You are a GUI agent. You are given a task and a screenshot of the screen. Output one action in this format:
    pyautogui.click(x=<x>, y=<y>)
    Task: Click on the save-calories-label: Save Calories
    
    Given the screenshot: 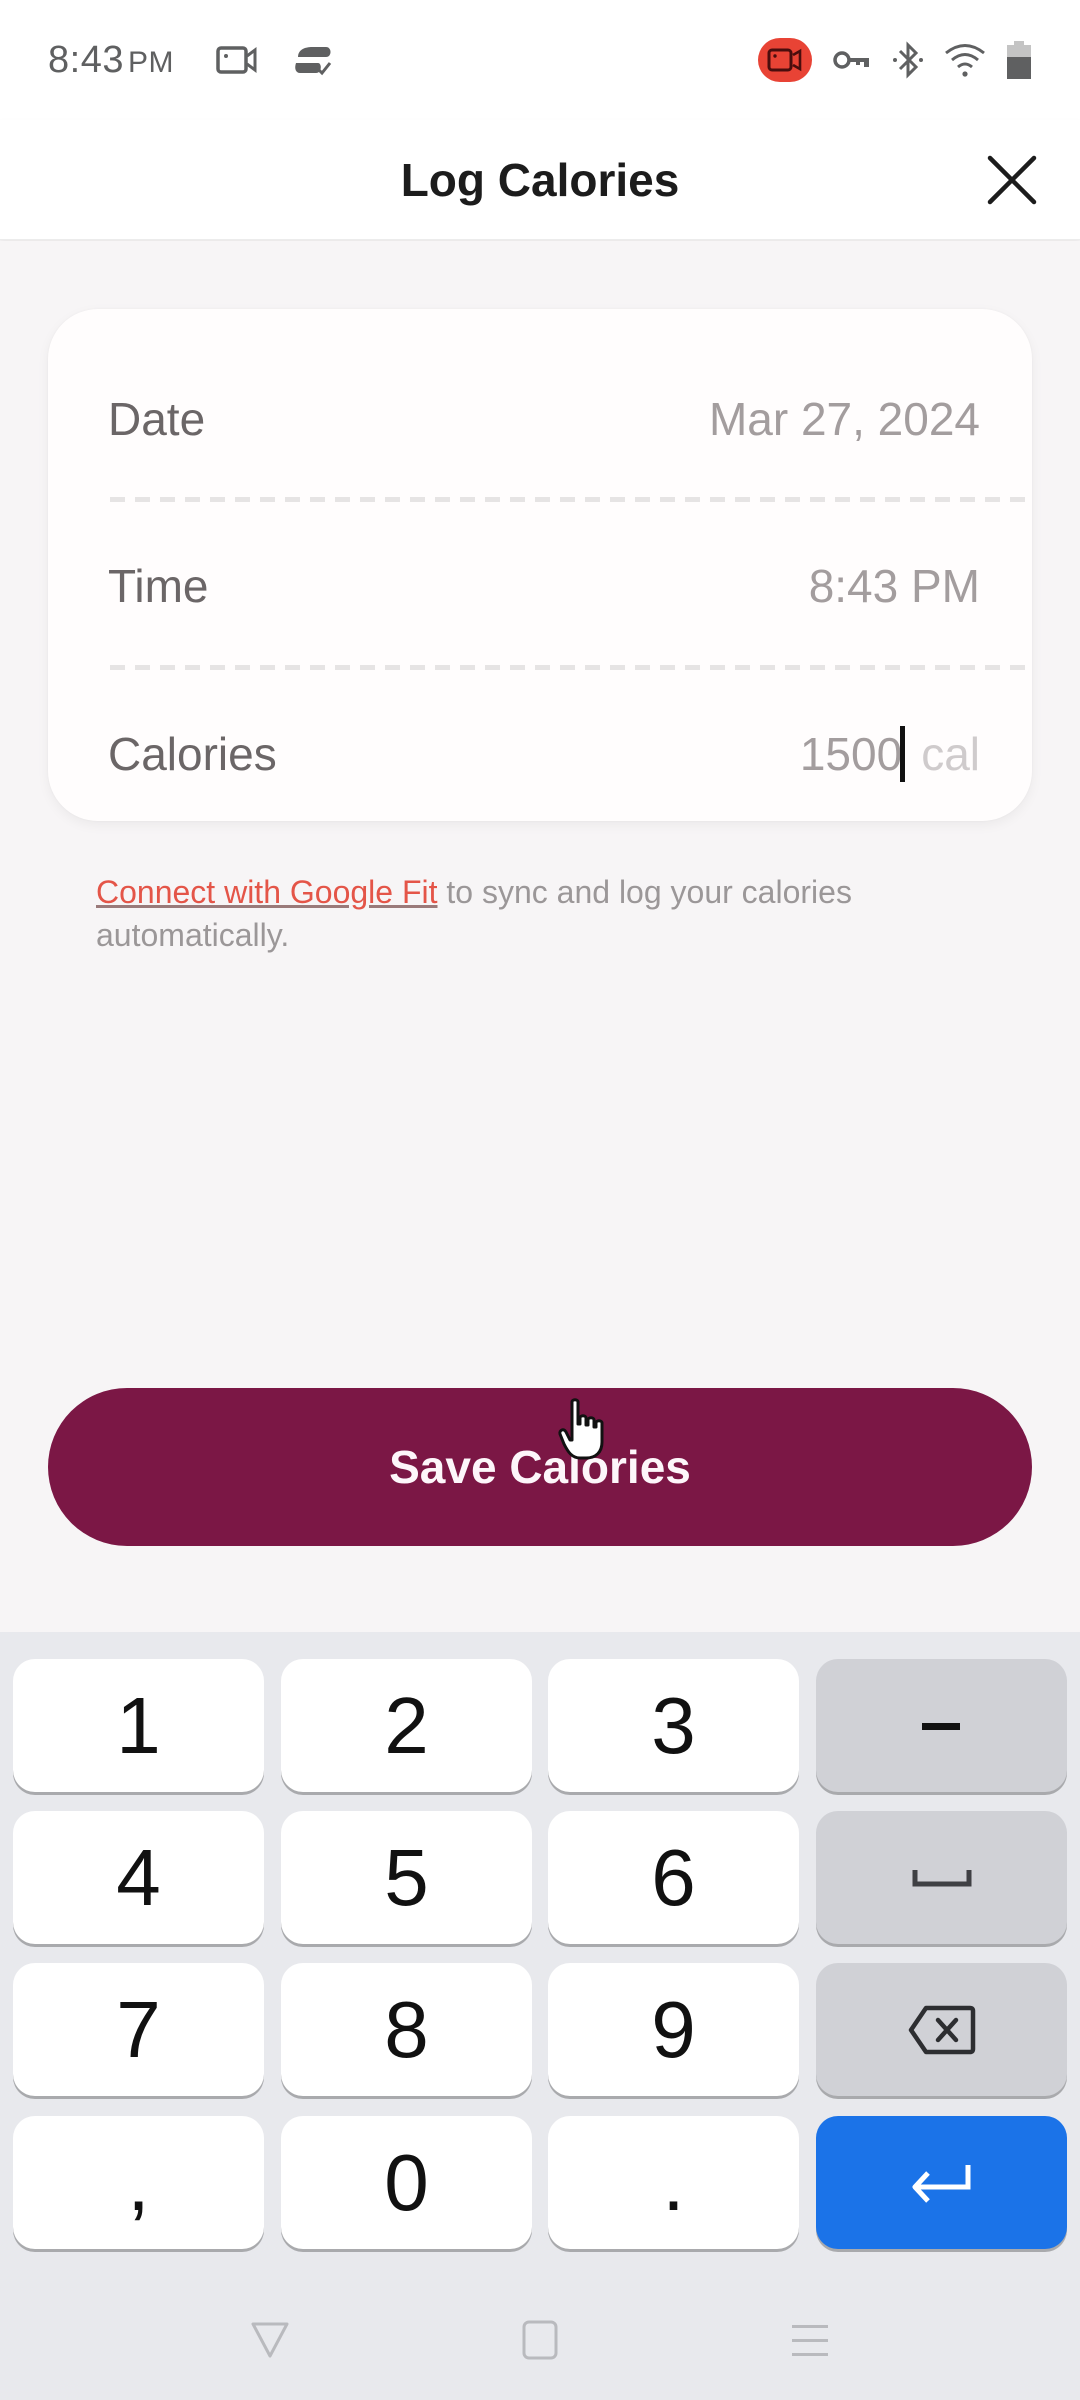 What is the action you would take?
    pyautogui.click(x=540, y=1467)
    